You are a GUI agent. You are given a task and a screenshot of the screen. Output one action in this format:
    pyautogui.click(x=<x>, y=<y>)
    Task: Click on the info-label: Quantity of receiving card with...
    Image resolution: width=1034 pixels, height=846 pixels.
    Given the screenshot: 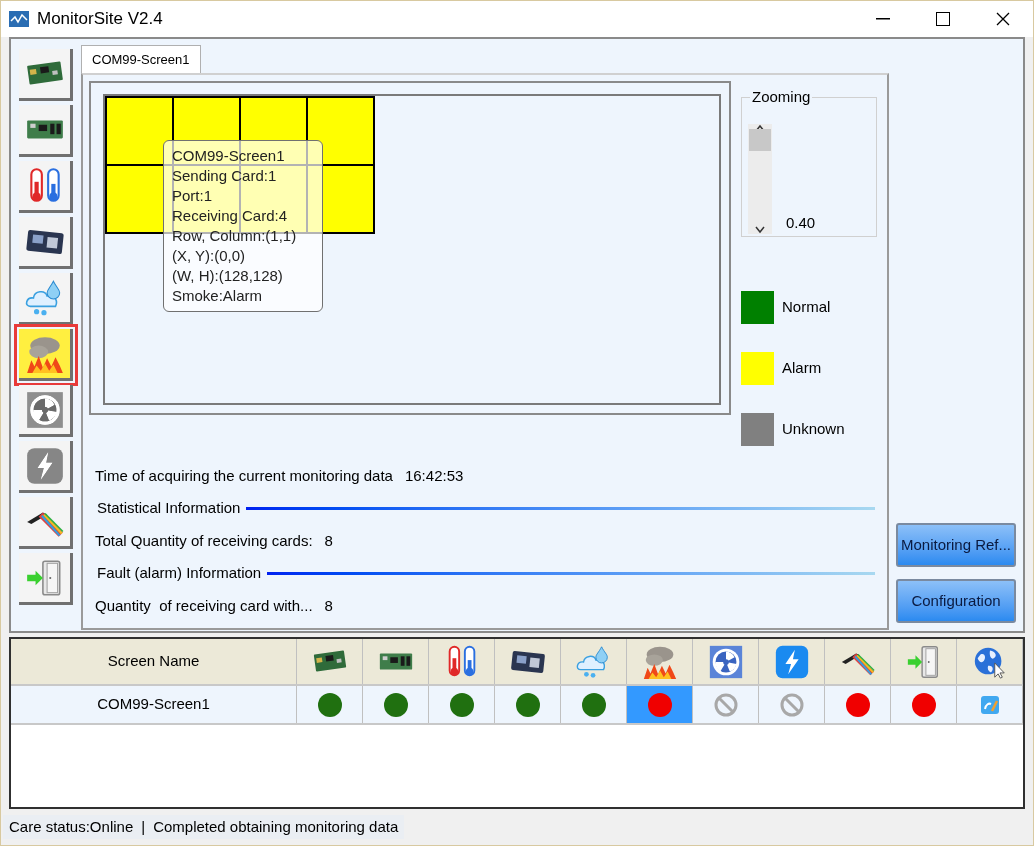 What is the action you would take?
    pyautogui.click(x=204, y=605)
    